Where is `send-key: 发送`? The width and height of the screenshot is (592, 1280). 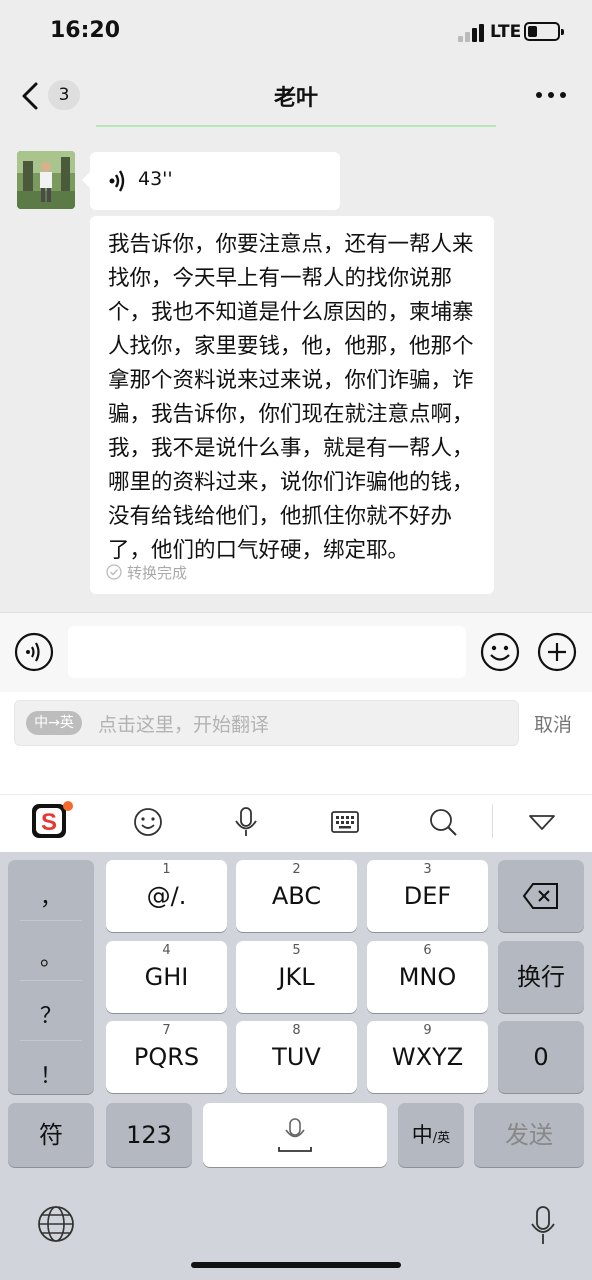
send-key: 发送 is located at coordinates (529, 1135).